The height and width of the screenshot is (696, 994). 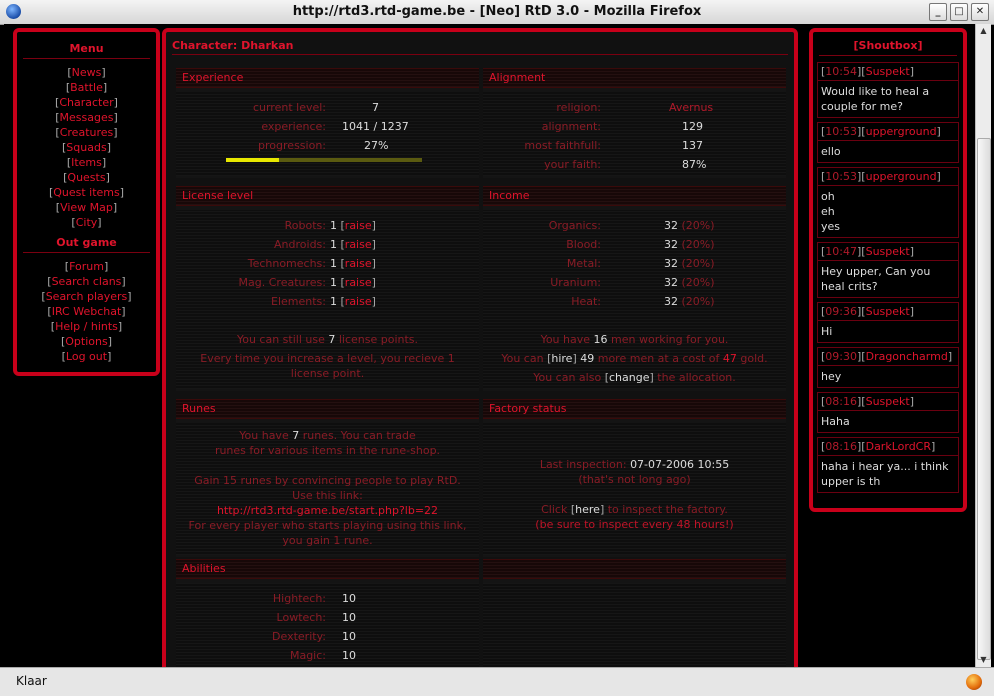 I want to click on out-game-link: Help / hints, so click(x=86, y=326).